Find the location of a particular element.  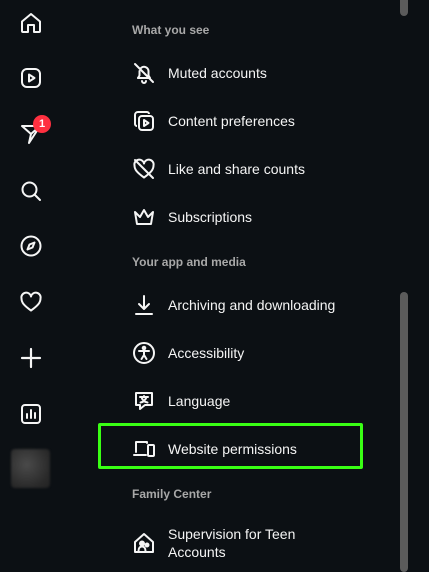

scrollbar-top-nub is located at coordinates (404, 8).